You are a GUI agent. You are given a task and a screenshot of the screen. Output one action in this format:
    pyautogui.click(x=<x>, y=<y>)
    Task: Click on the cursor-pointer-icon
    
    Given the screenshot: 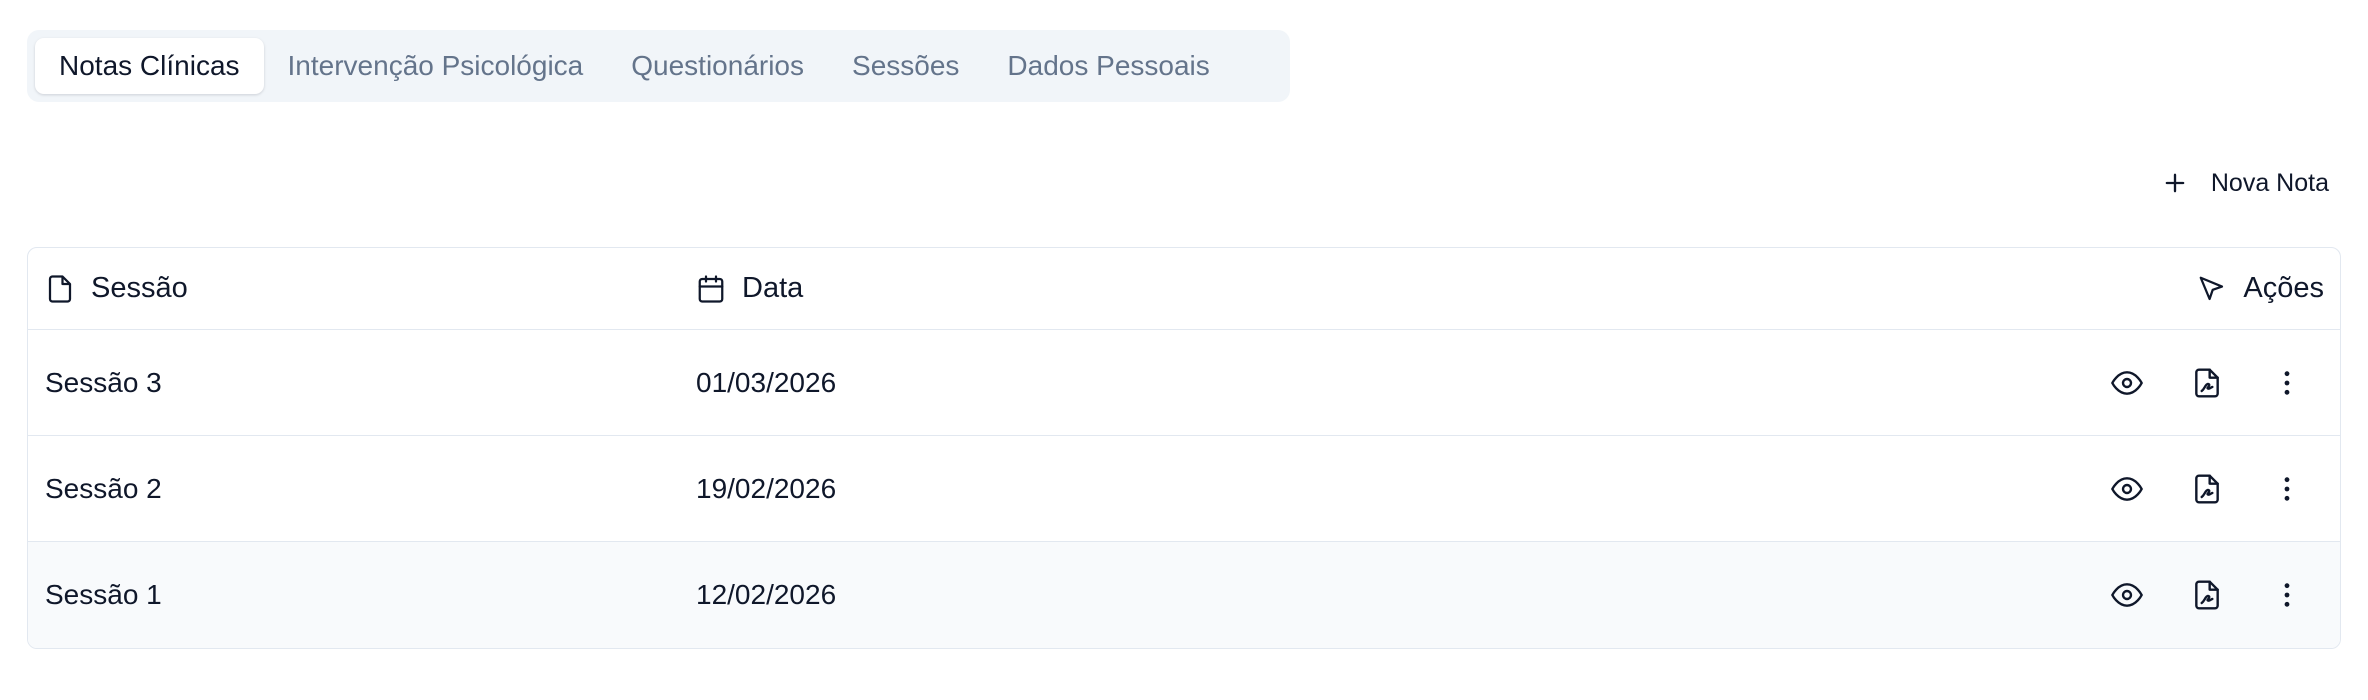 What is the action you would take?
    pyautogui.click(x=2212, y=289)
    